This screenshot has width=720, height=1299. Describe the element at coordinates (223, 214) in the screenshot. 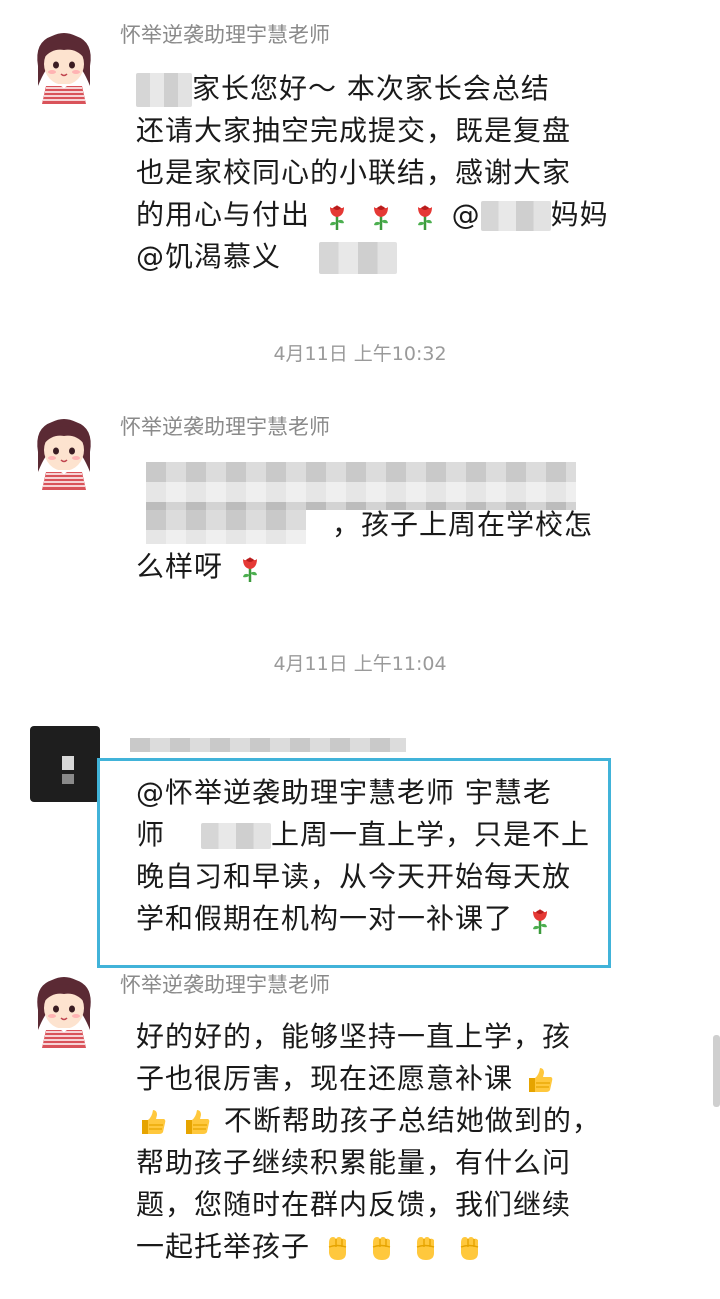

I see `text-line: 的用心与付出` at that location.